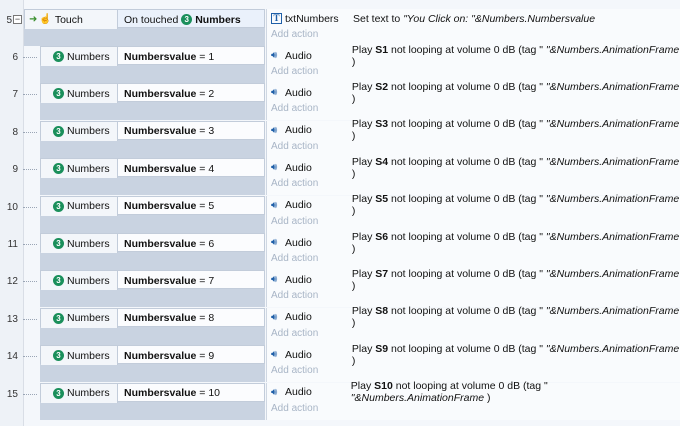 The height and width of the screenshot is (426, 680). I want to click on event-block: 3 Numbers Numbersvalue = 7, so click(152, 289).